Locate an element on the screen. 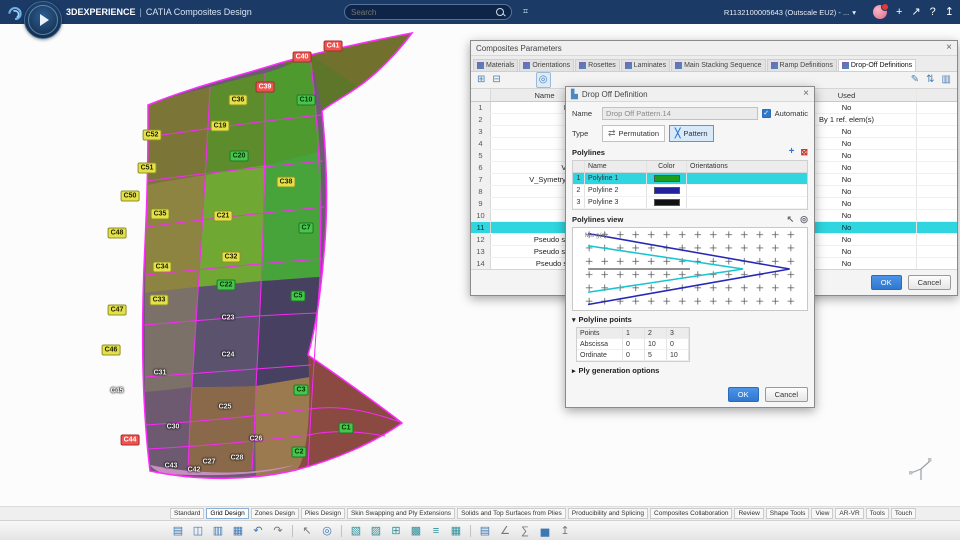 The width and height of the screenshot is (960, 540). ply-label-c23: C23 is located at coordinates (228, 318).